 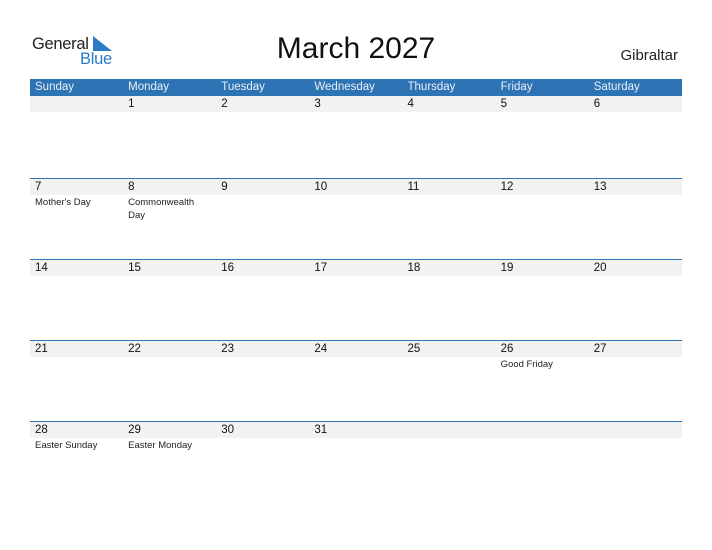 I want to click on day-number: 15, so click(x=134, y=268).